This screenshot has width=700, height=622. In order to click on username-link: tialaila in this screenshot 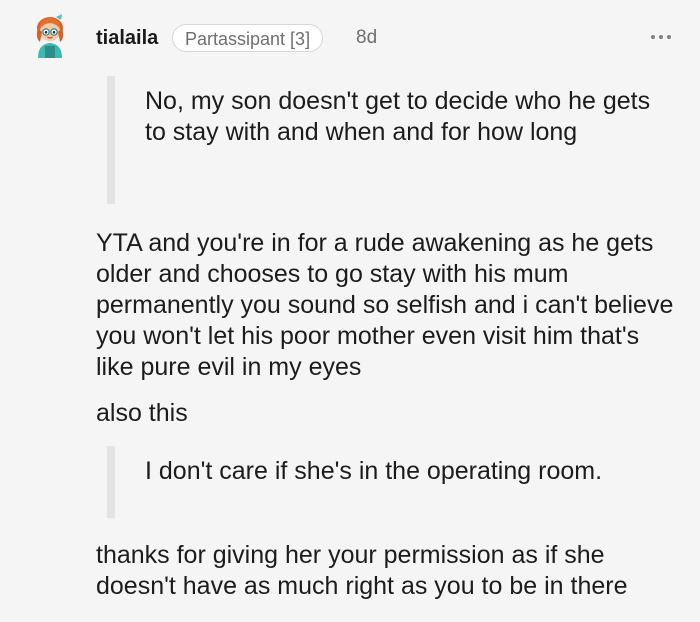, I will do `click(127, 38)`.